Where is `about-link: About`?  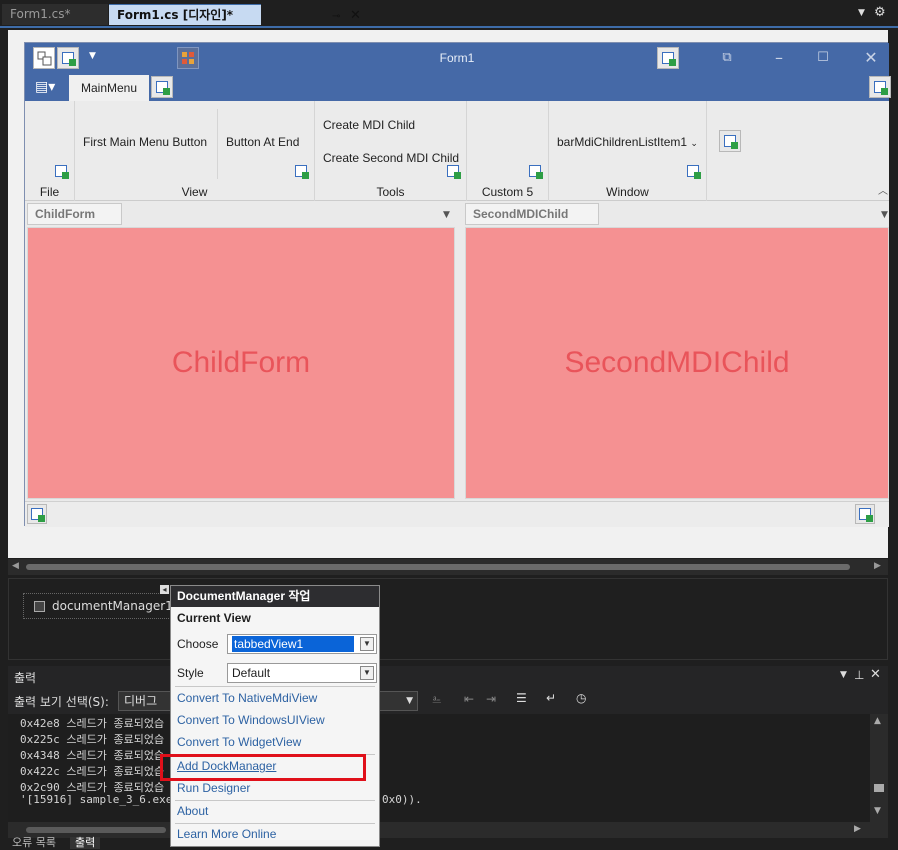
about-link: About is located at coordinates (192, 811).